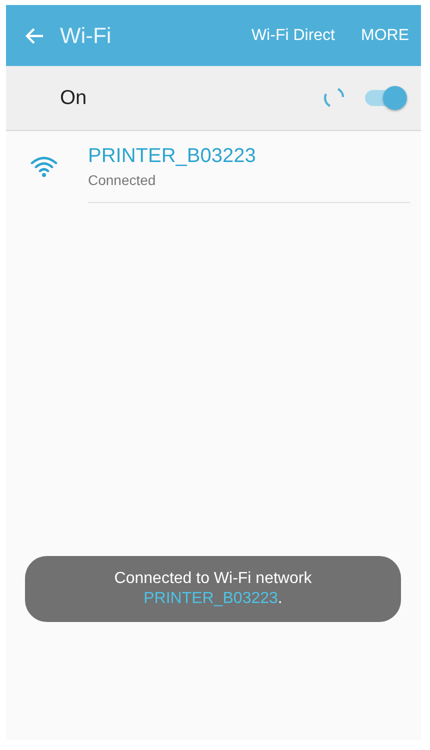 Image resolution: width=430 pixels, height=750 pixels. What do you see at coordinates (34, 35) in the screenshot?
I see `back-arrow-icon` at bounding box center [34, 35].